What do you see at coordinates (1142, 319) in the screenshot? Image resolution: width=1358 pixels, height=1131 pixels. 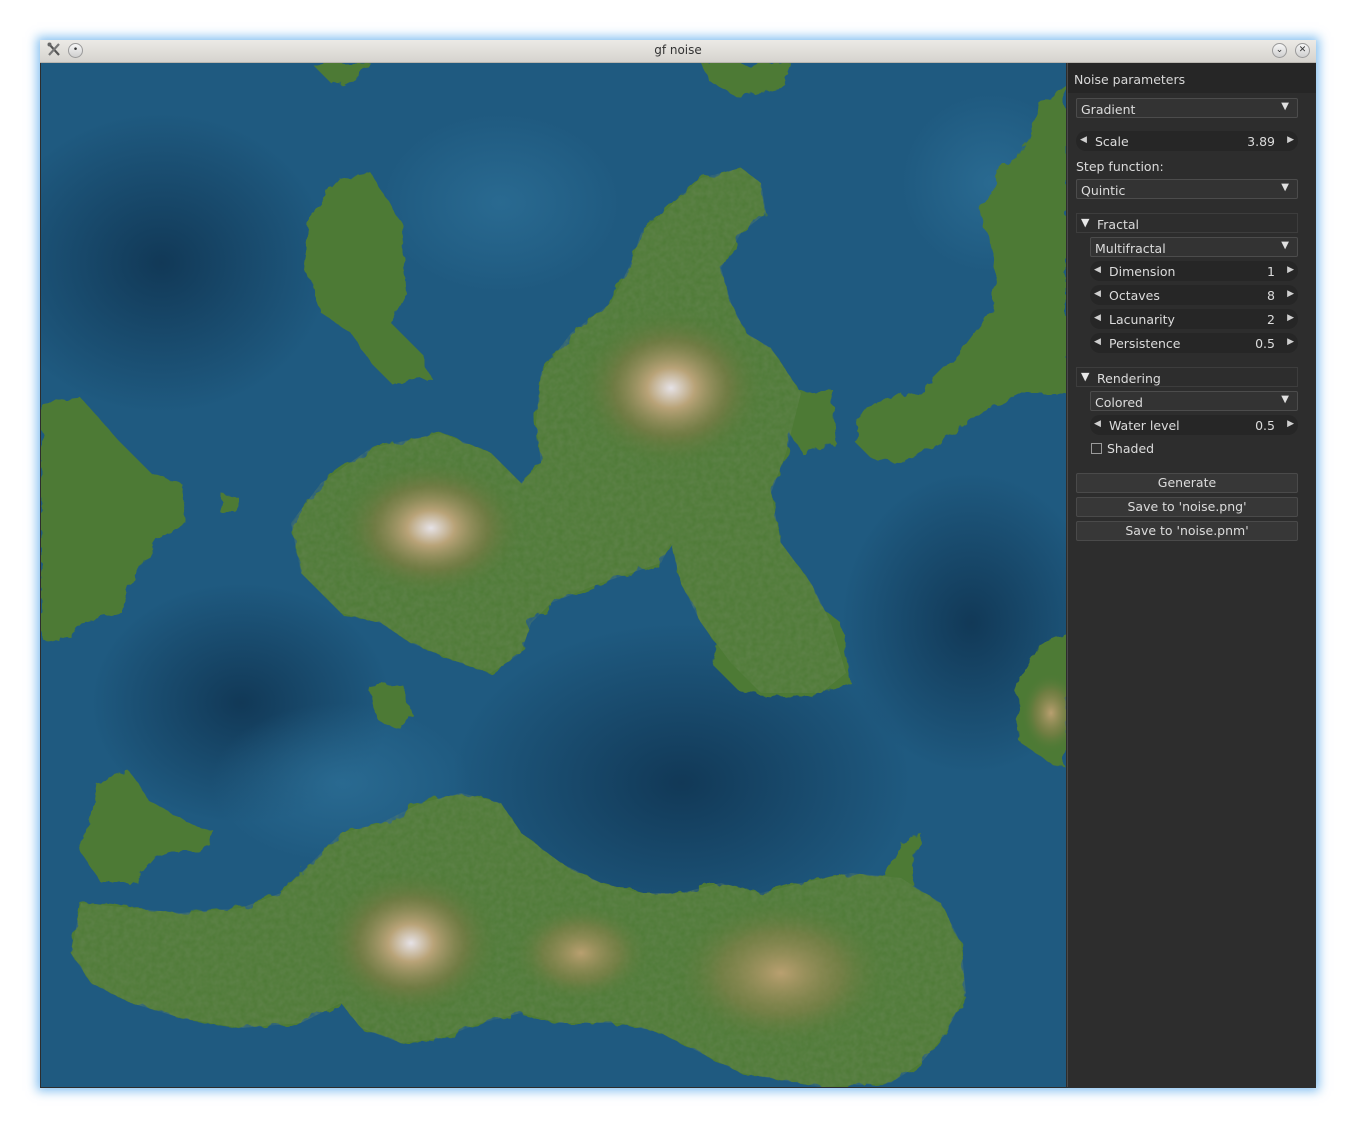 I see `lacunarity-label: Lacunarity` at bounding box center [1142, 319].